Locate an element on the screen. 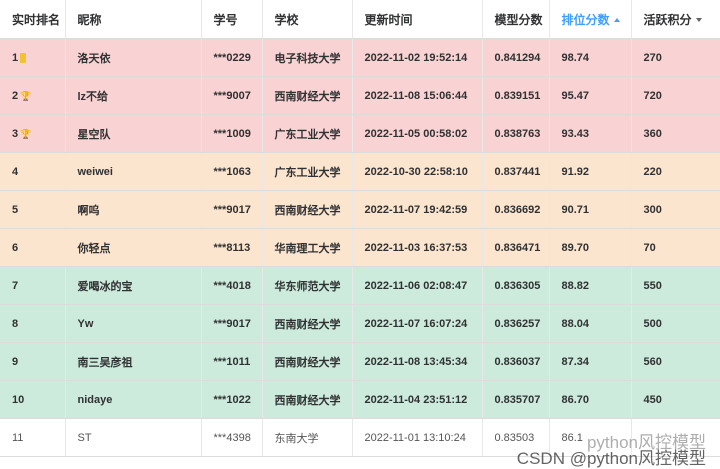 This screenshot has height=469, width=720. cell-model-score: 0.839151 is located at coordinates (516, 95).